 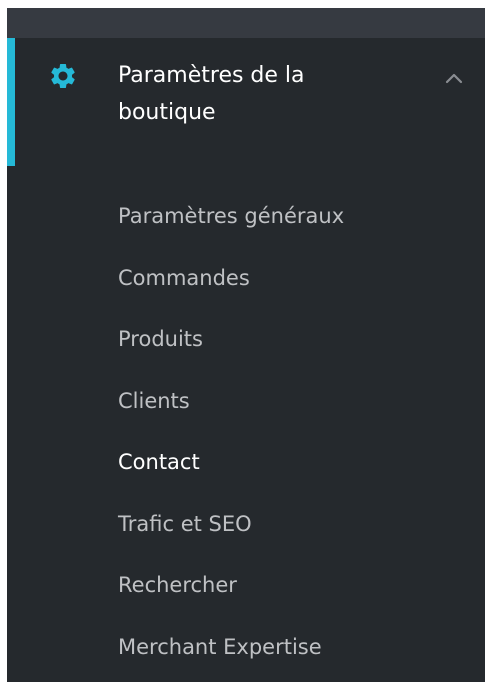 What do you see at coordinates (246, 648) in the screenshot?
I see `submenu-item-merchant-expertise: Merchant Expertise` at bounding box center [246, 648].